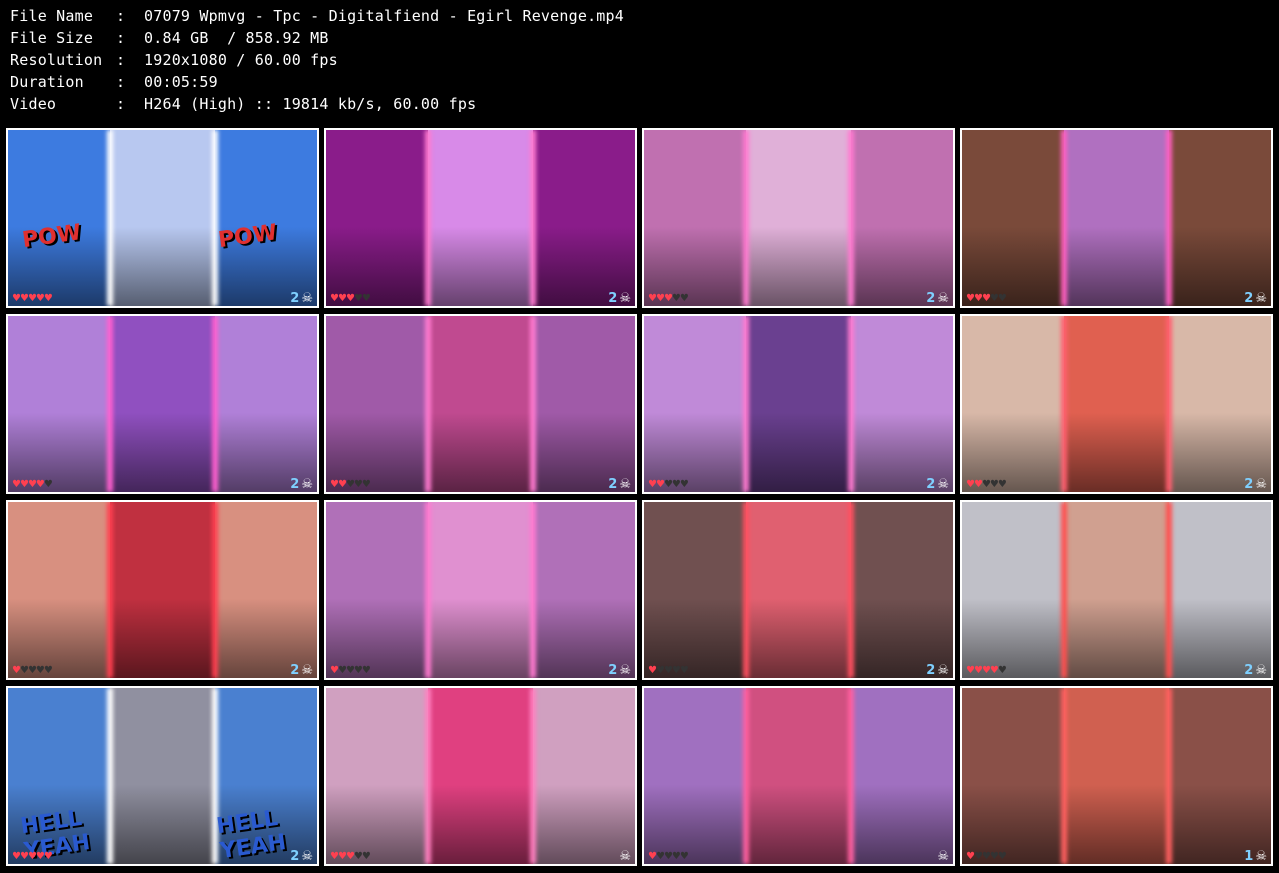  Describe the element at coordinates (798, 776) in the screenshot. I see `thumbnail-15: ♥♥♥♥♥ ☠` at that location.